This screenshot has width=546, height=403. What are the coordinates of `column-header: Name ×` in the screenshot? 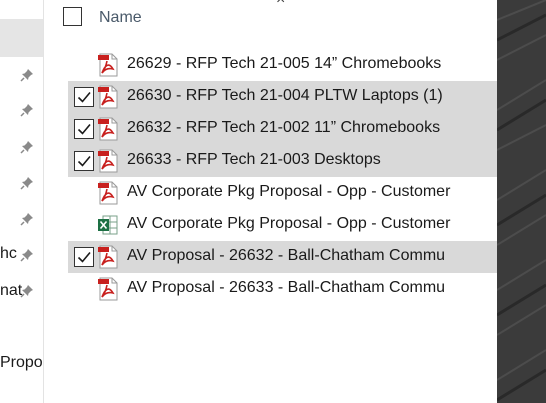 It's located at (270, 20).